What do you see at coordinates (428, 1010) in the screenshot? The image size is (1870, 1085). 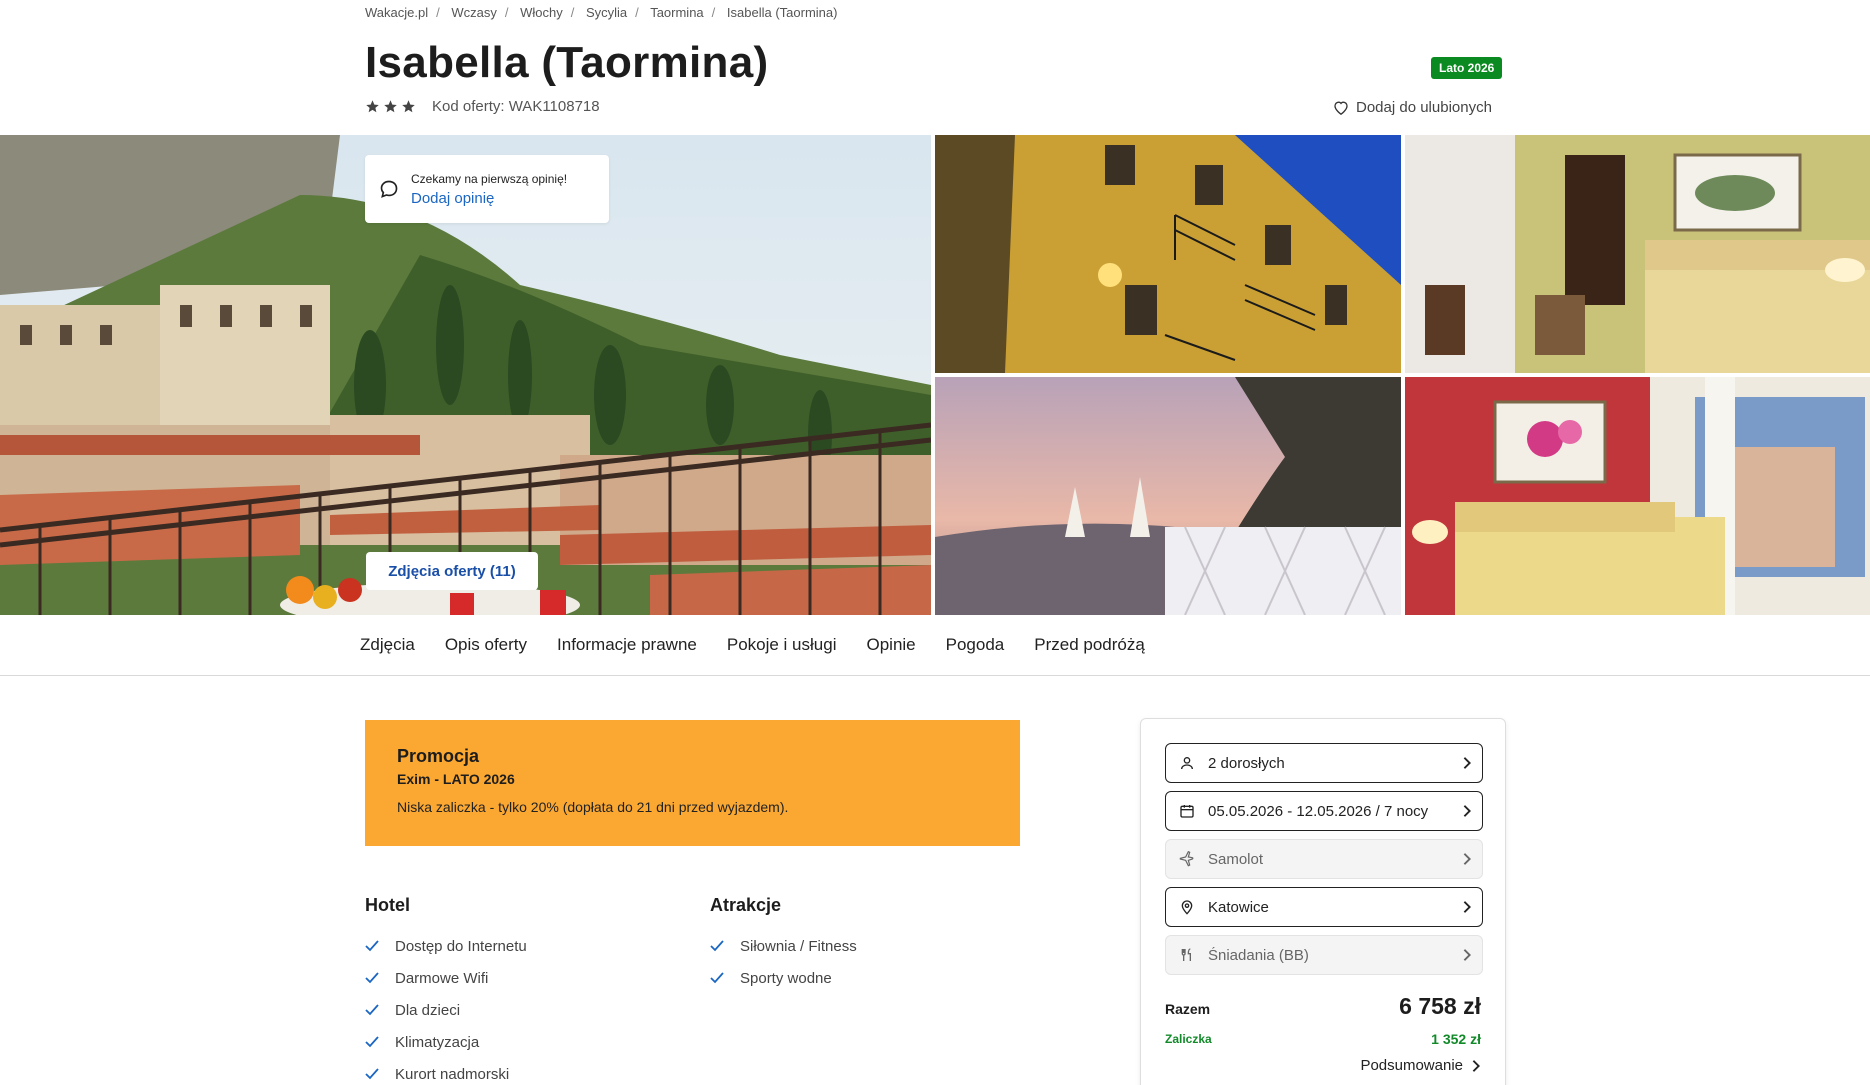 I see `feature-label: Dla dzieci` at bounding box center [428, 1010].